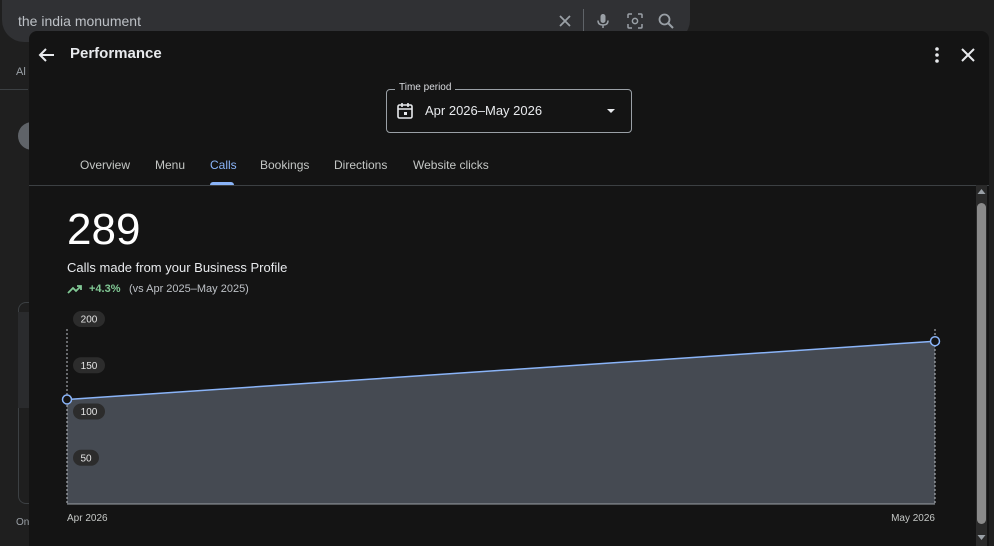  What do you see at coordinates (116, 53) in the screenshot?
I see `dialog-title: Performance` at bounding box center [116, 53].